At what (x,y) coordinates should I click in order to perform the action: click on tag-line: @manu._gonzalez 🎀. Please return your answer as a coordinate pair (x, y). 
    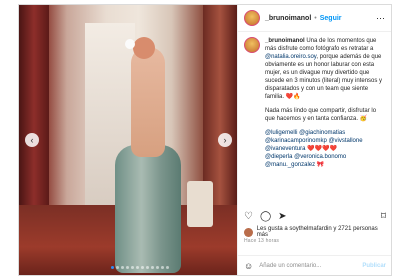
    Looking at the image, I should click on (325, 165).